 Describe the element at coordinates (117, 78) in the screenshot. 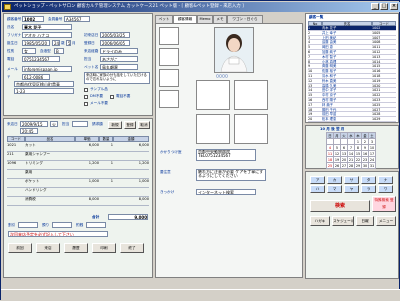

I see `memo-field: 来店時に家族の分も話をしていただけるので忘れないように` at that location.